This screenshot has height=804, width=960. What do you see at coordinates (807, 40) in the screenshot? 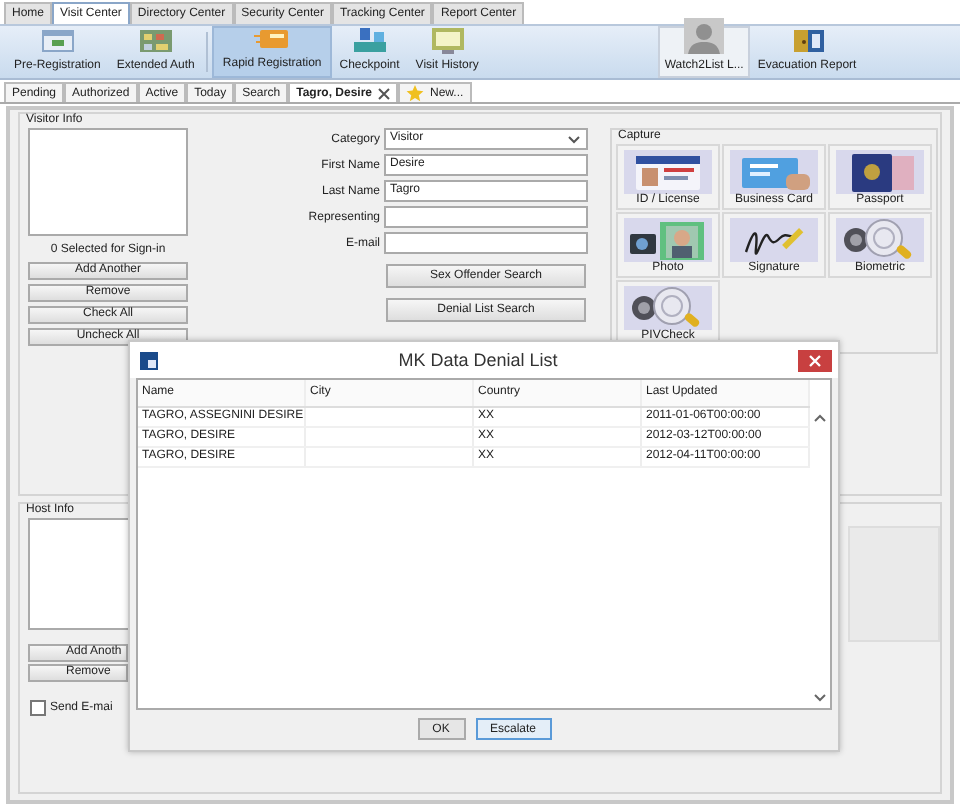
I see `door-icon` at bounding box center [807, 40].